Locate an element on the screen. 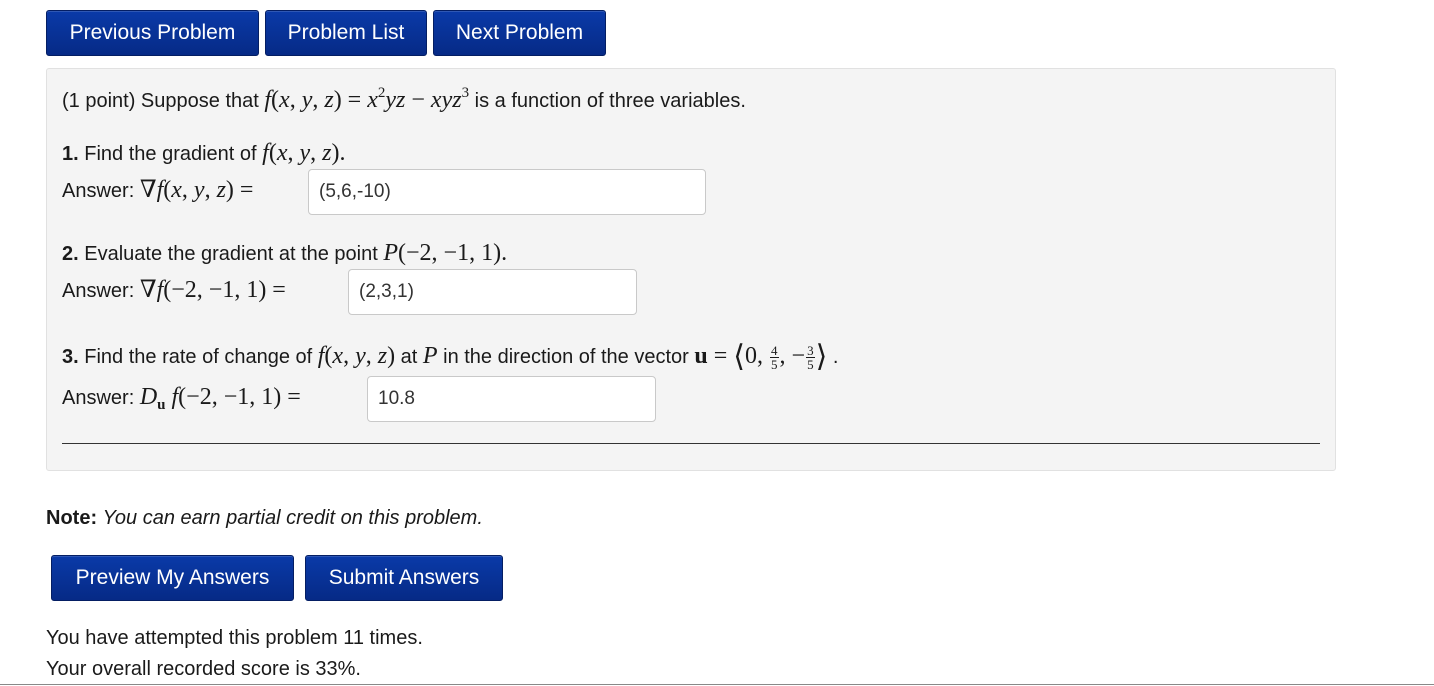 The image size is (1434, 686). function-definition-math: f(x, y, z) = x2yz − xyz3 is located at coordinates (367, 99).